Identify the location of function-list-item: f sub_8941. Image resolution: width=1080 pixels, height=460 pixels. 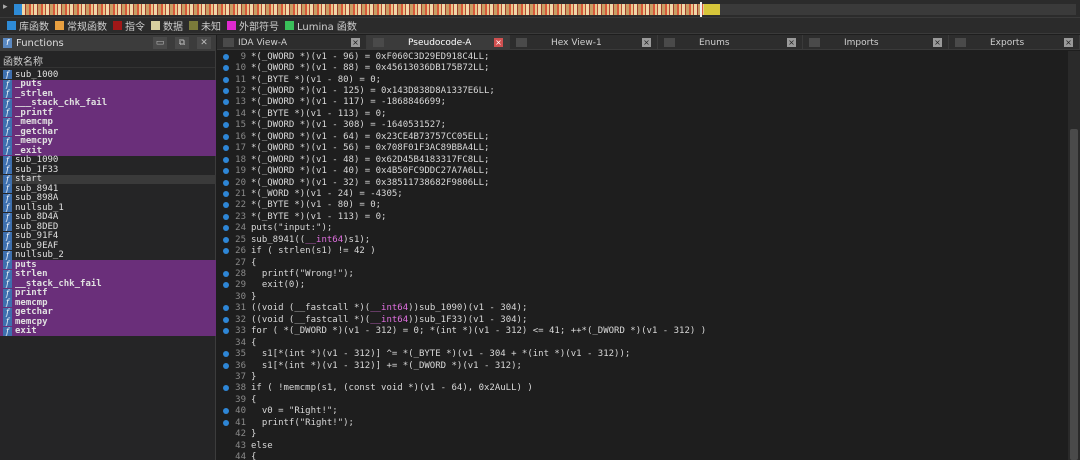
(108, 189).